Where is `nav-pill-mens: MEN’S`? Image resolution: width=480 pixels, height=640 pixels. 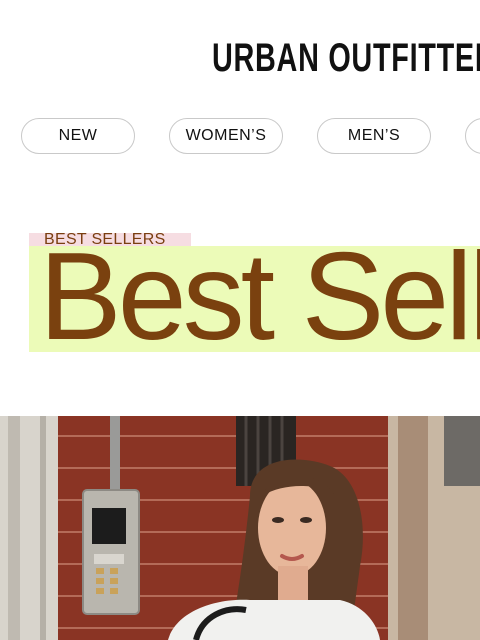
nav-pill-mens: MEN’S is located at coordinates (374, 136).